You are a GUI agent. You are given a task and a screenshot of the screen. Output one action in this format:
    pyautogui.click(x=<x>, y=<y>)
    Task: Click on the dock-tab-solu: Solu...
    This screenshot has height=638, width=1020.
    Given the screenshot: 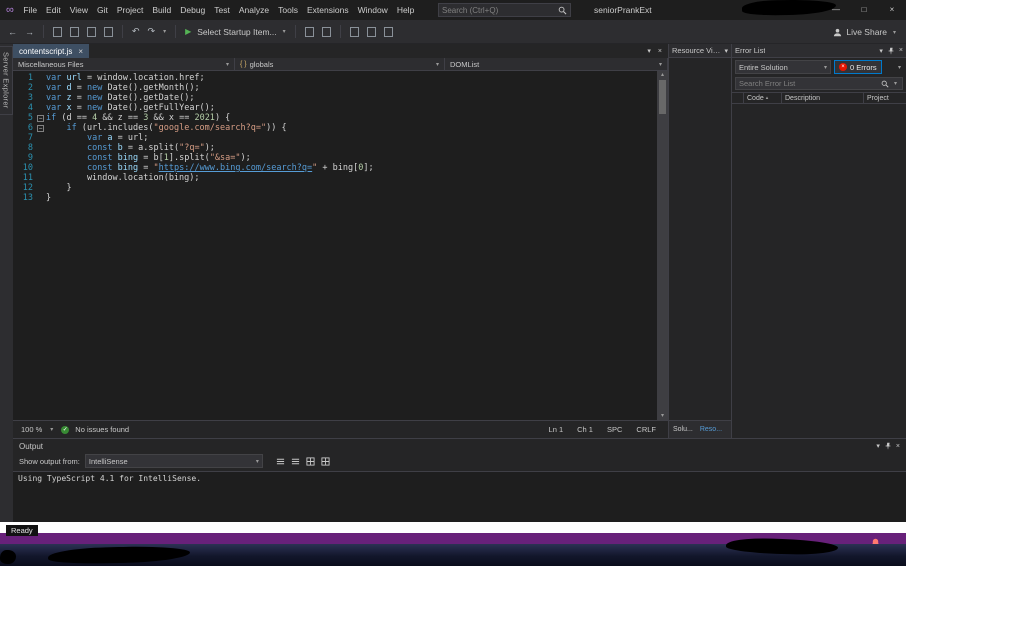 What is the action you would take?
    pyautogui.click(x=683, y=430)
    